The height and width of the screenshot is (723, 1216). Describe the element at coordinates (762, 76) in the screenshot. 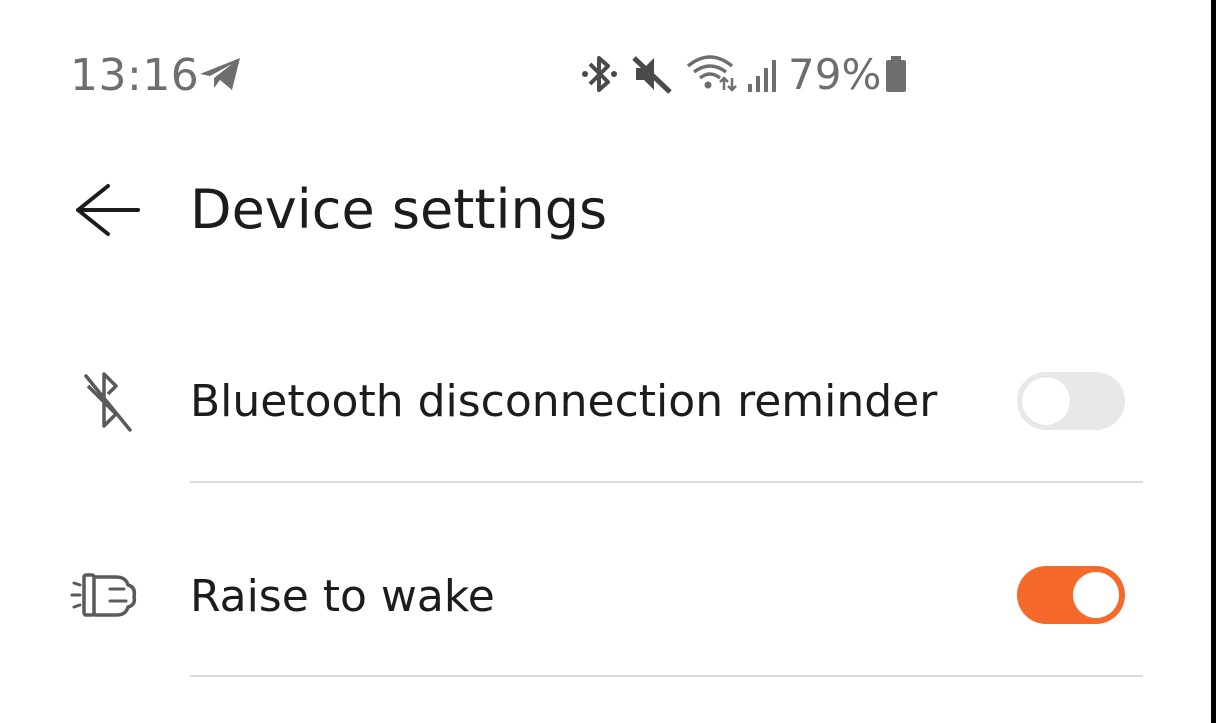

I see `signal-icon` at that location.